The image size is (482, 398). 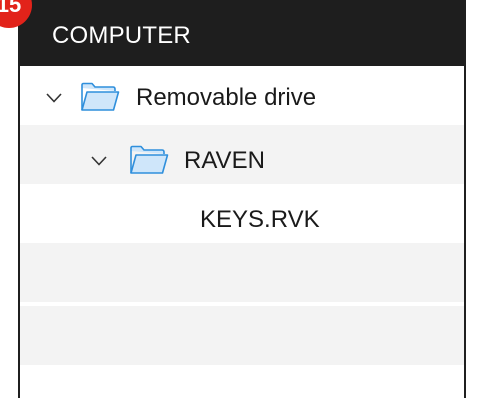 What do you see at coordinates (19, 199) in the screenshot?
I see `panel-border-left` at bounding box center [19, 199].